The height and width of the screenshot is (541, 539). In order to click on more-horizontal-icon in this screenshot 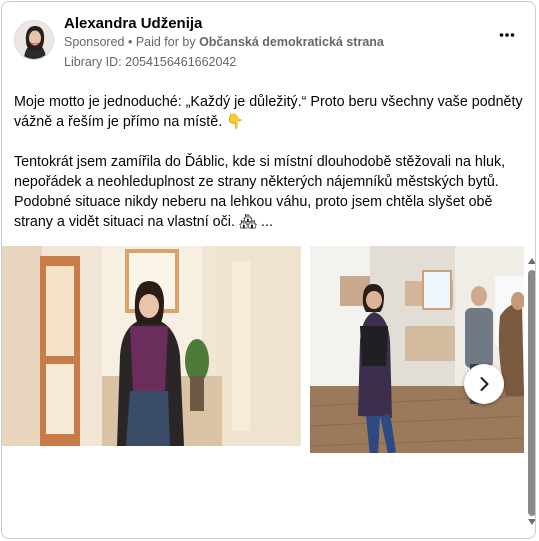, I will do `click(507, 35)`.